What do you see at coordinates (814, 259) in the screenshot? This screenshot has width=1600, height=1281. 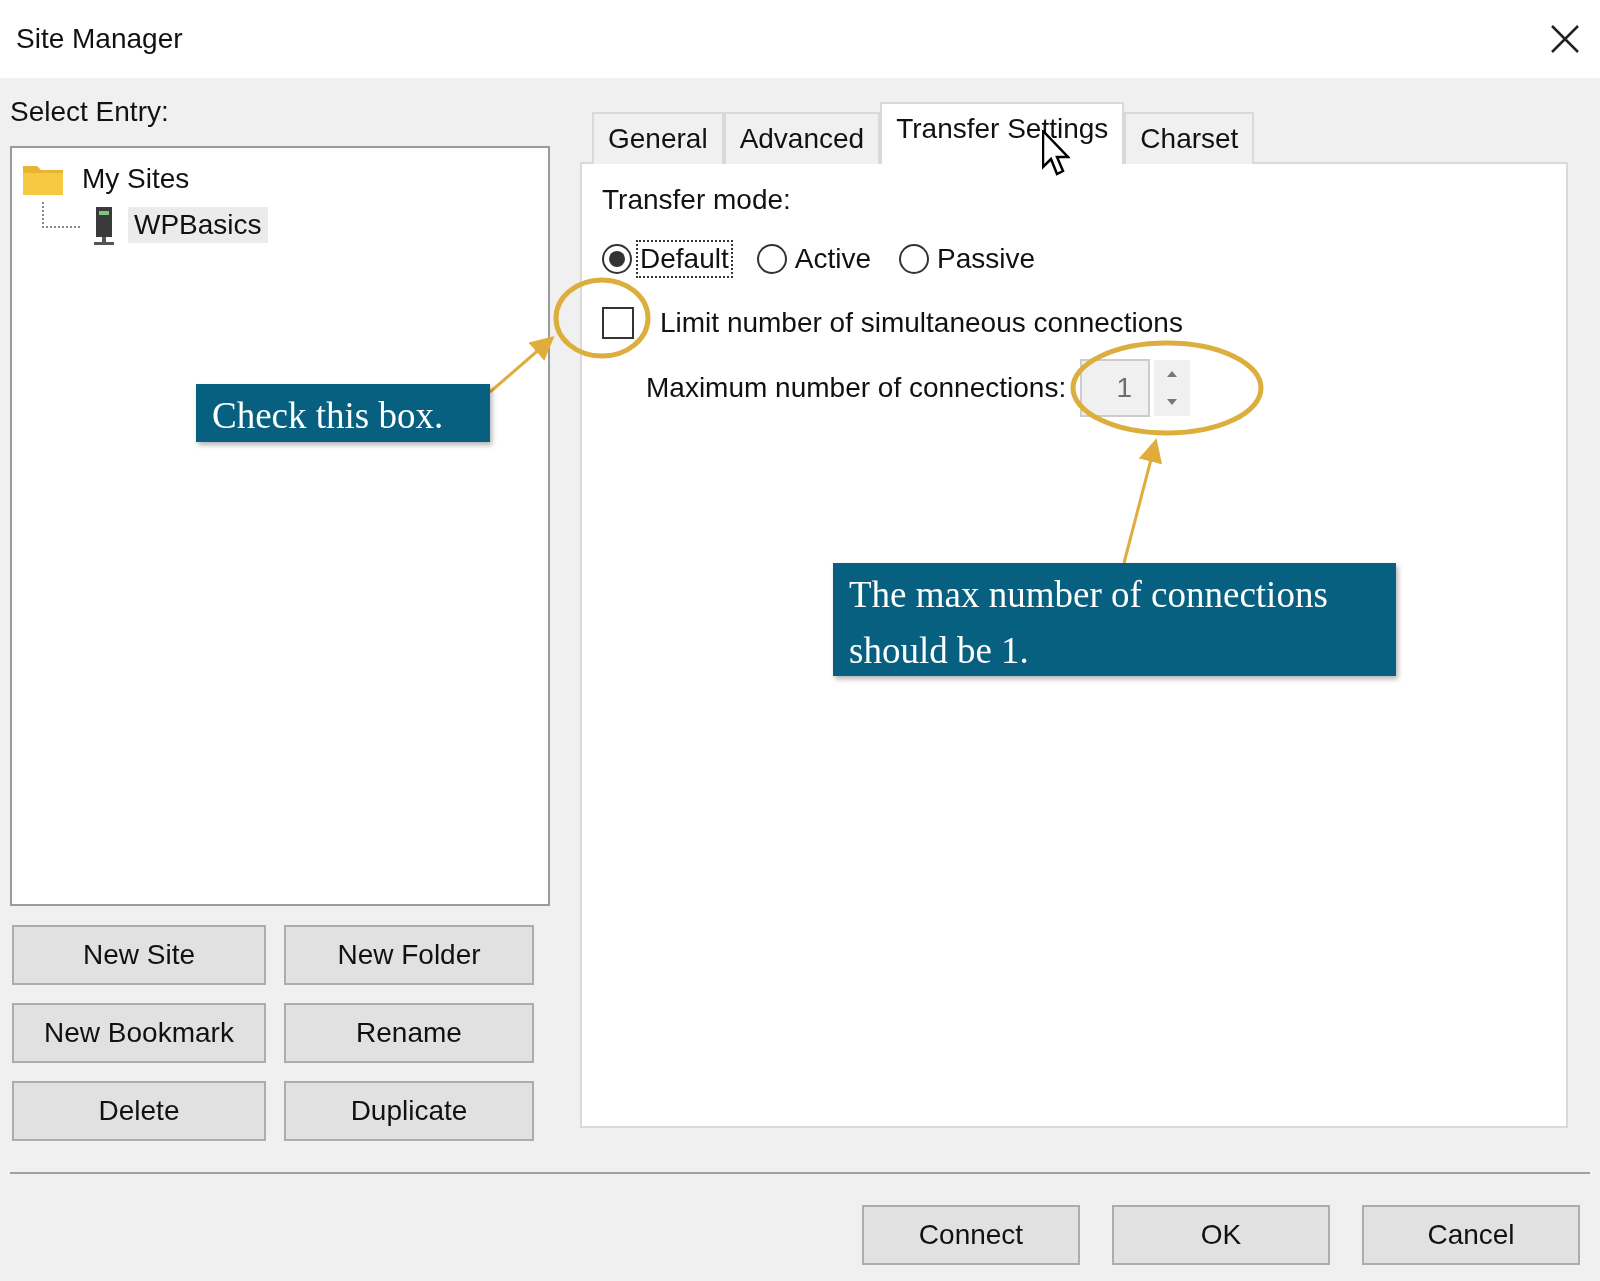 I see `radio-option: Active` at bounding box center [814, 259].